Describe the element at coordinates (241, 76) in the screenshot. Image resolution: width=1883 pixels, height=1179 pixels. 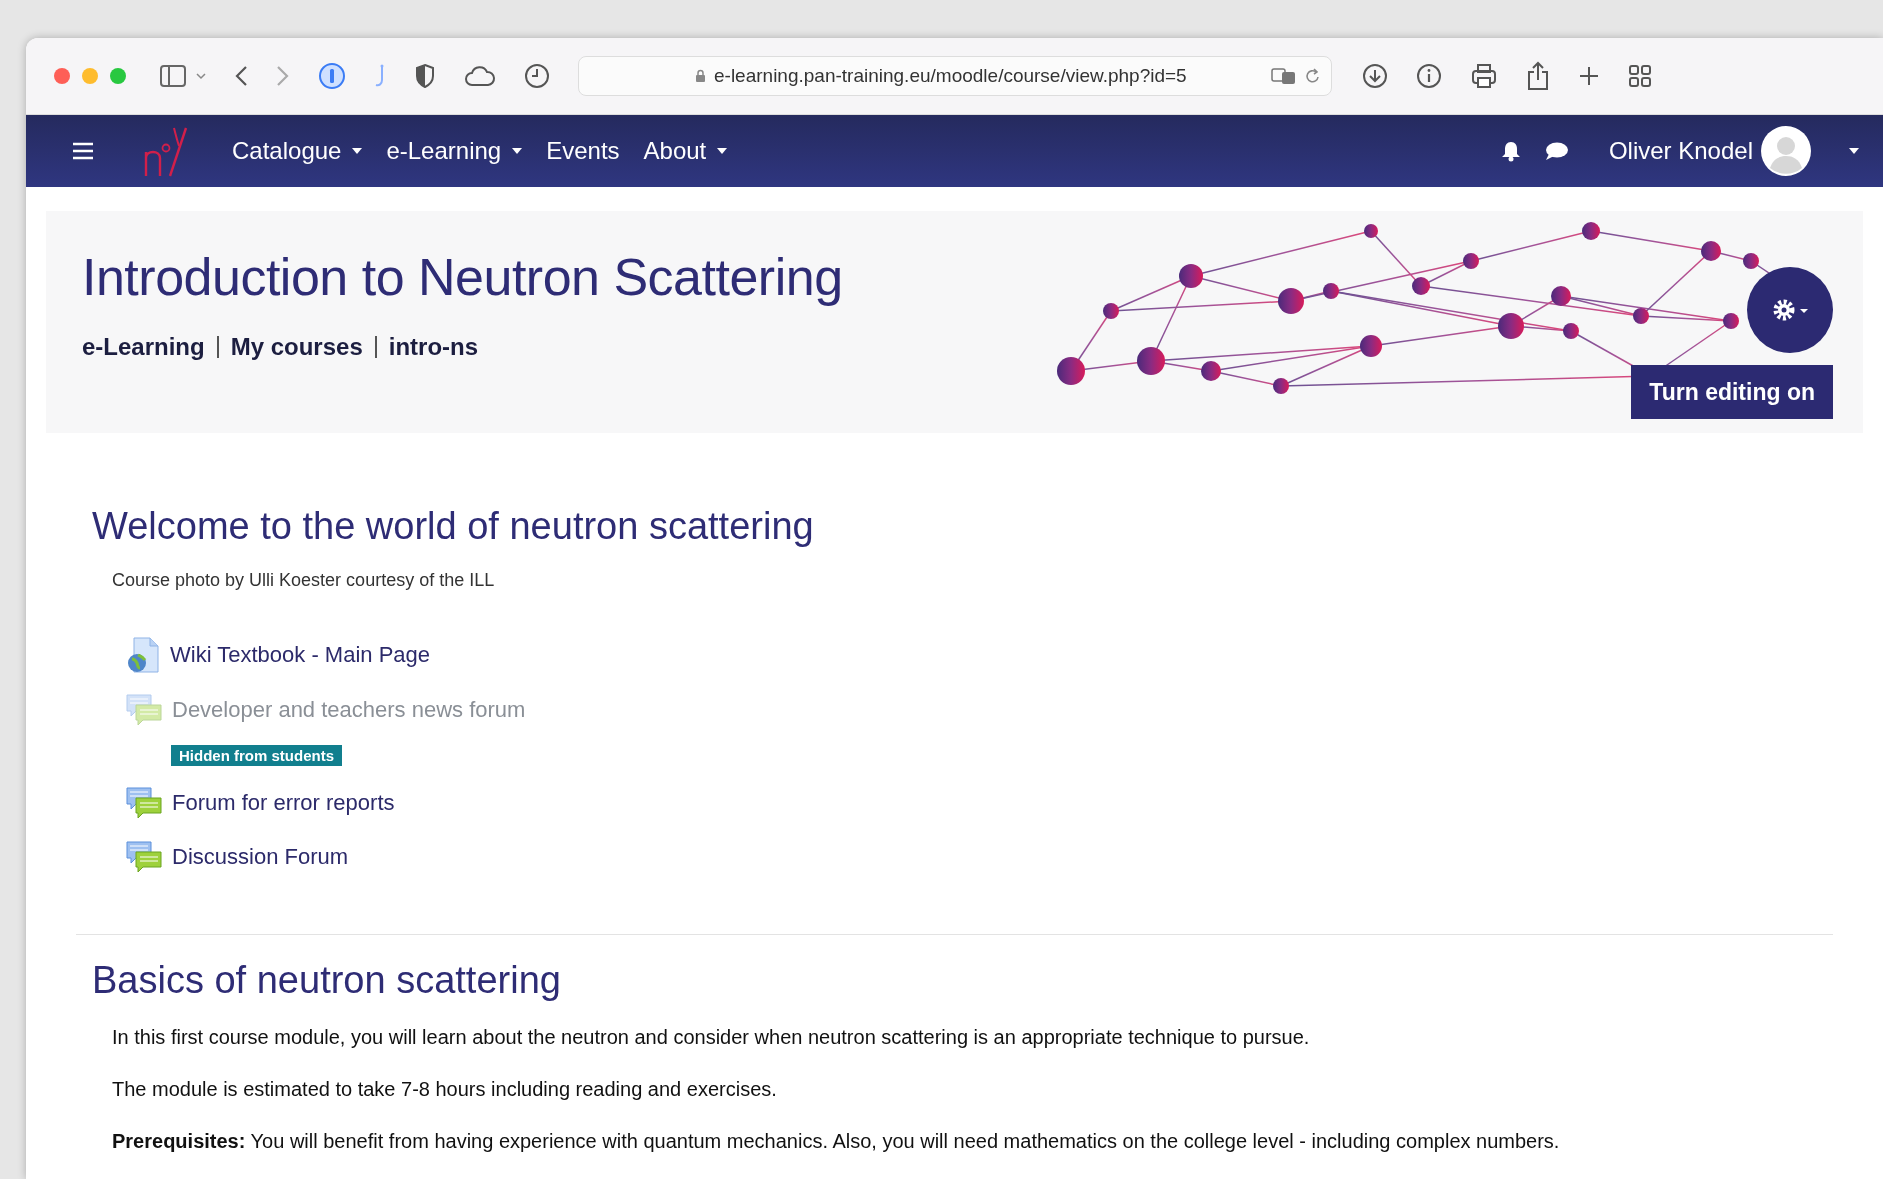
I see `back-icon` at that location.